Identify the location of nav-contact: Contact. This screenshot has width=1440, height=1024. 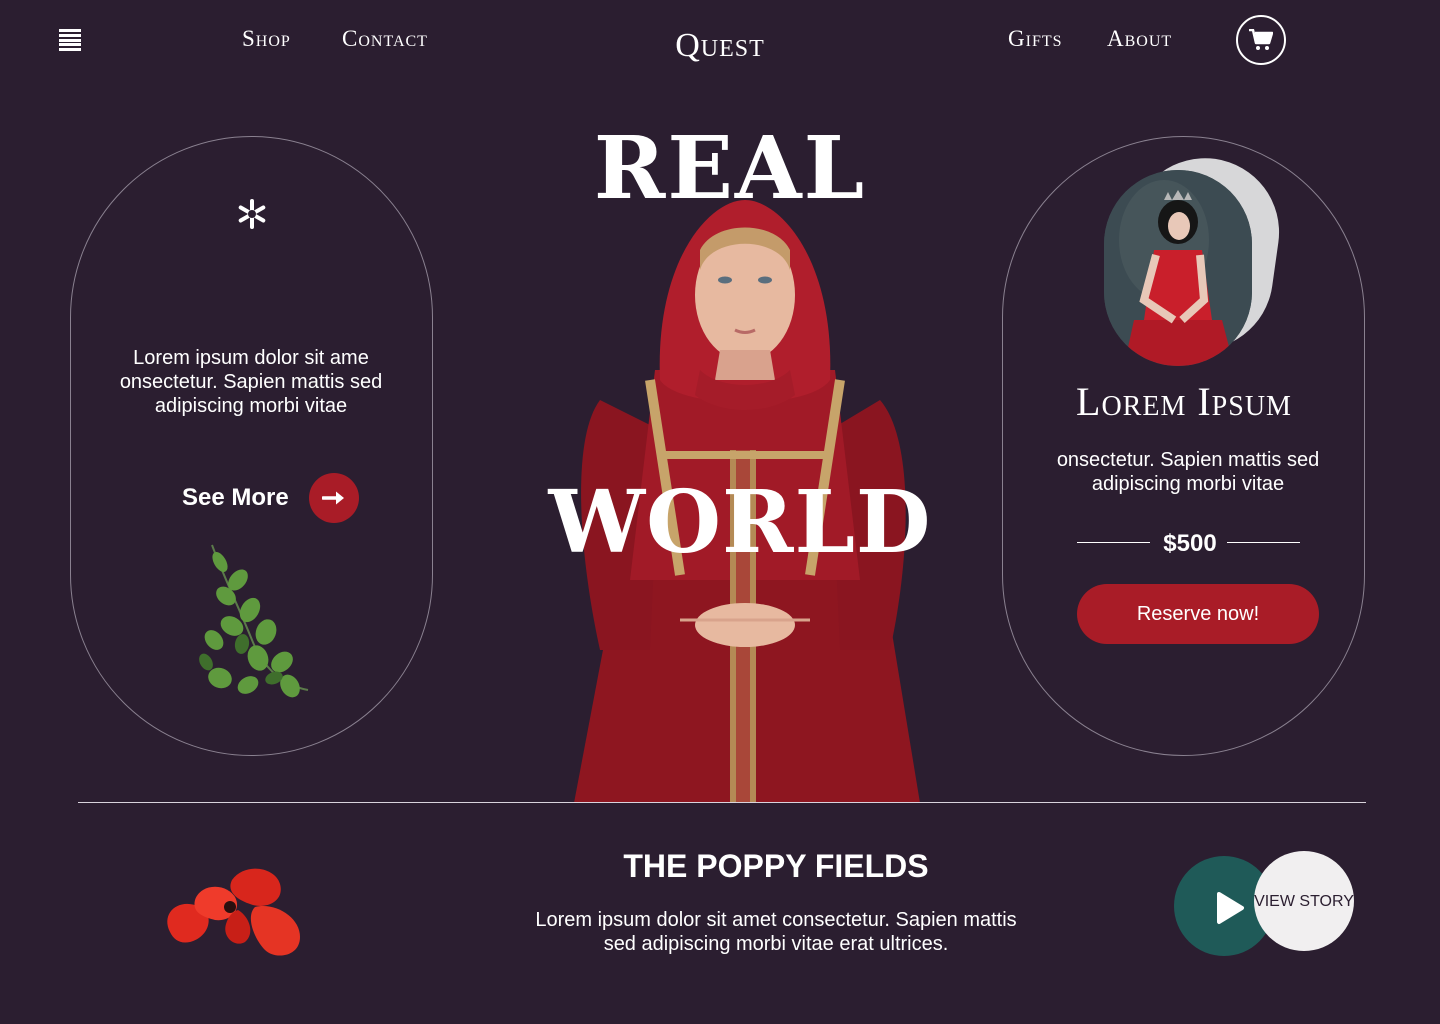
(385, 39).